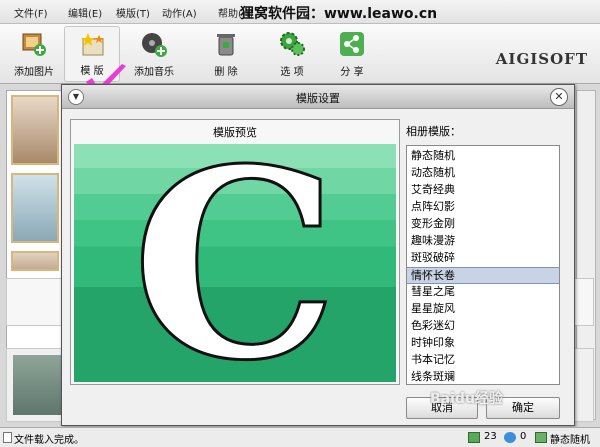  What do you see at coordinates (474, 437) in the screenshot?
I see `photo-count-icon` at bounding box center [474, 437].